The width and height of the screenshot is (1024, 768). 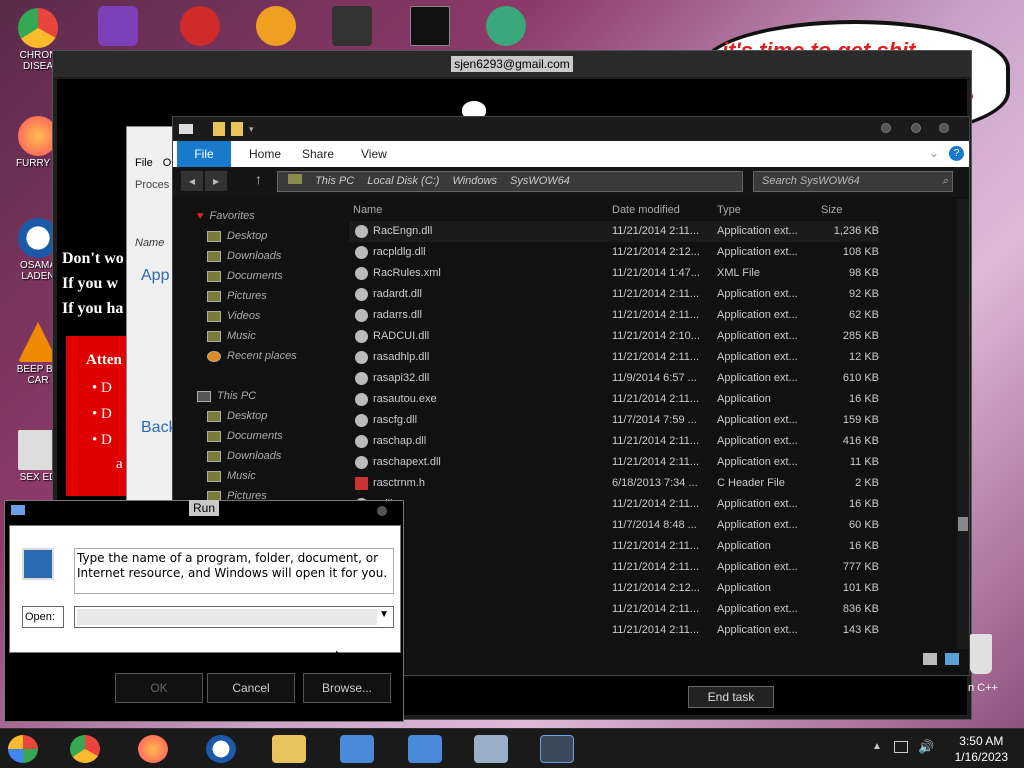 What do you see at coordinates (289, 749) in the screenshot?
I see `taskbar-file-explorer-icon` at bounding box center [289, 749].